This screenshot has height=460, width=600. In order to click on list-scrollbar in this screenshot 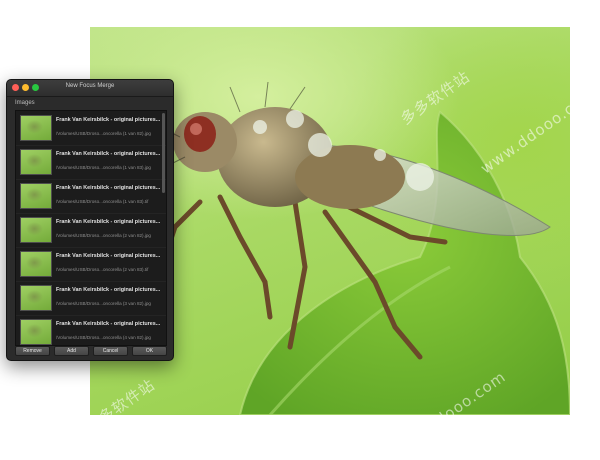, I will do `click(163, 153)`.